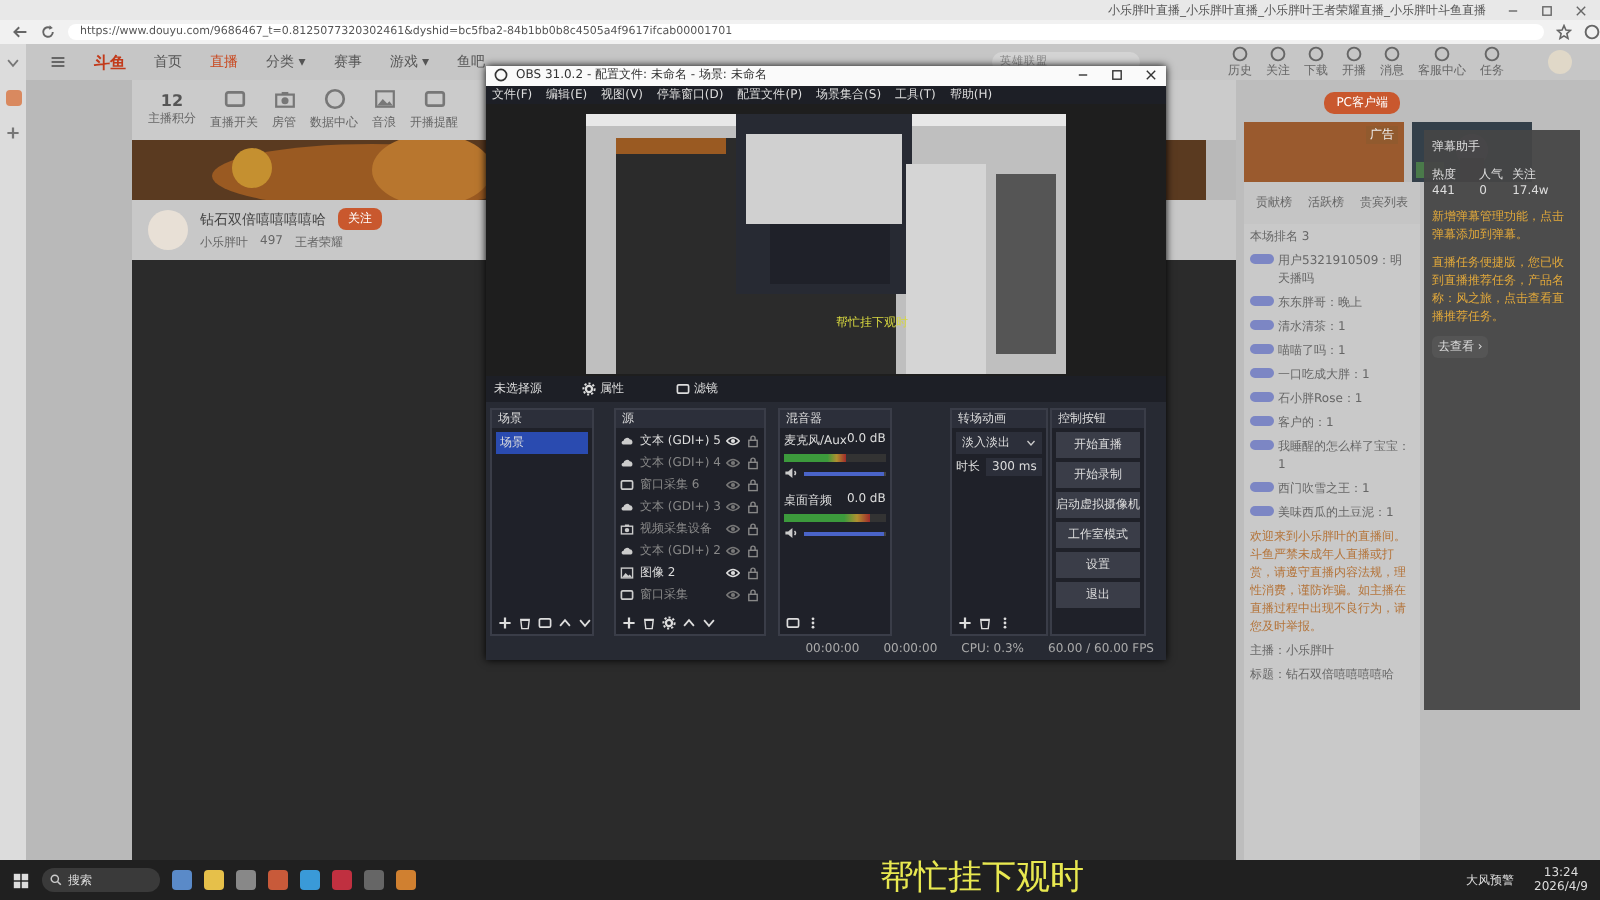 The width and height of the screenshot is (1600, 900). I want to click on menu-icon, so click(58, 62).